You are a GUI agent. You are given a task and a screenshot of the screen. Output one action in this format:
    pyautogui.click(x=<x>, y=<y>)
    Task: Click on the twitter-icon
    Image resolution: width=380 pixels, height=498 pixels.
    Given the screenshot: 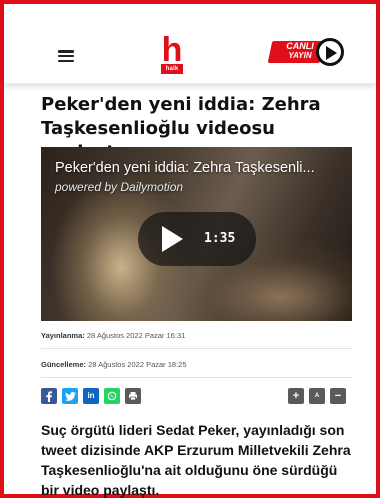 What is the action you would take?
    pyautogui.click(x=70, y=396)
    